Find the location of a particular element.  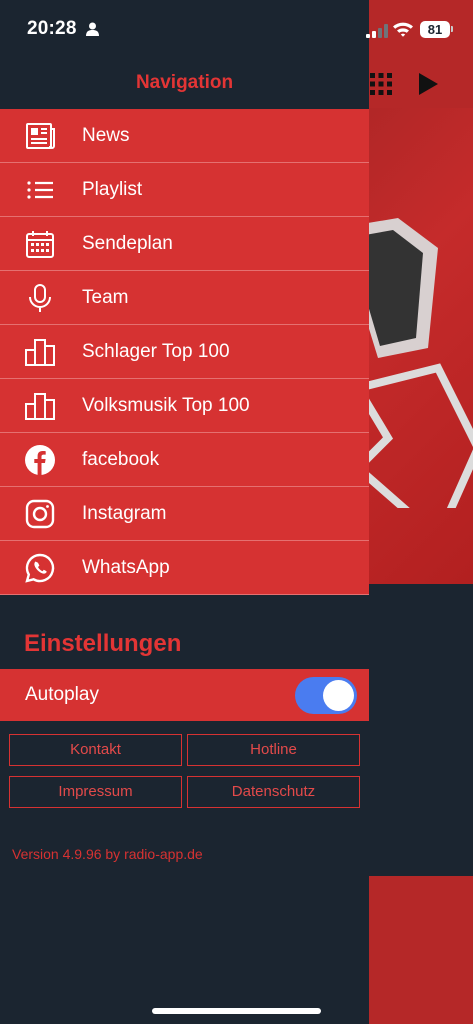

home-indicator is located at coordinates (236, 1011).